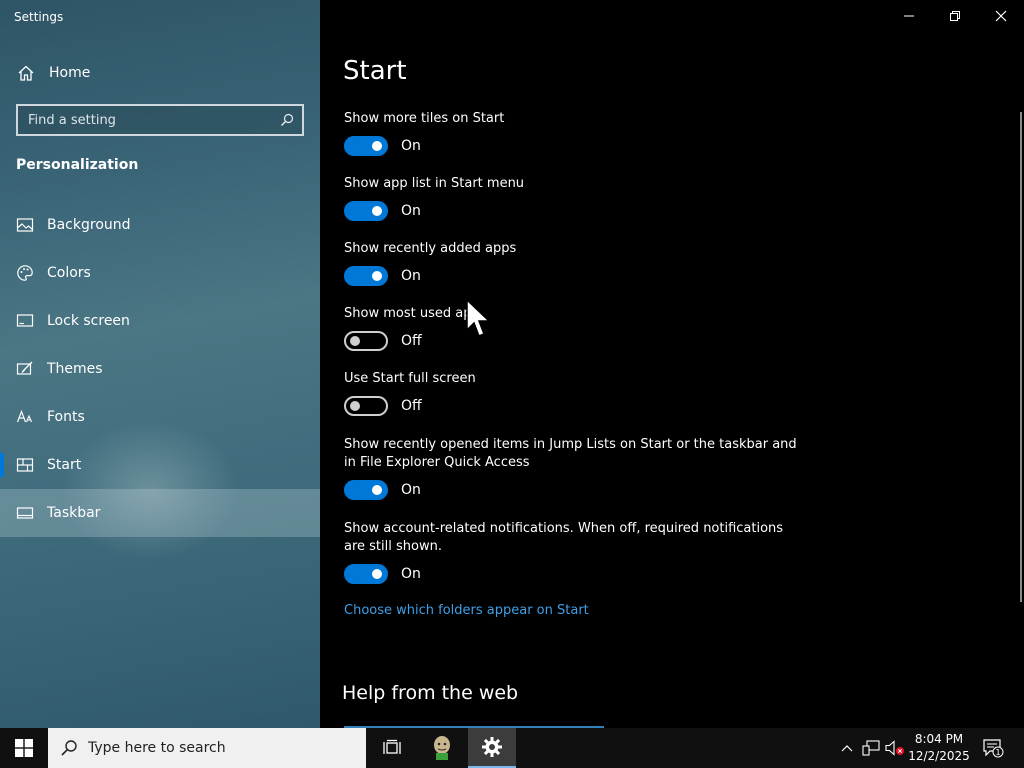 The width and height of the screenshot is (1024, 768). Describe the element at coordinates (574, 198) in the screenshot. I see `setting-app-list: Show app list in Start menu On` at that location.